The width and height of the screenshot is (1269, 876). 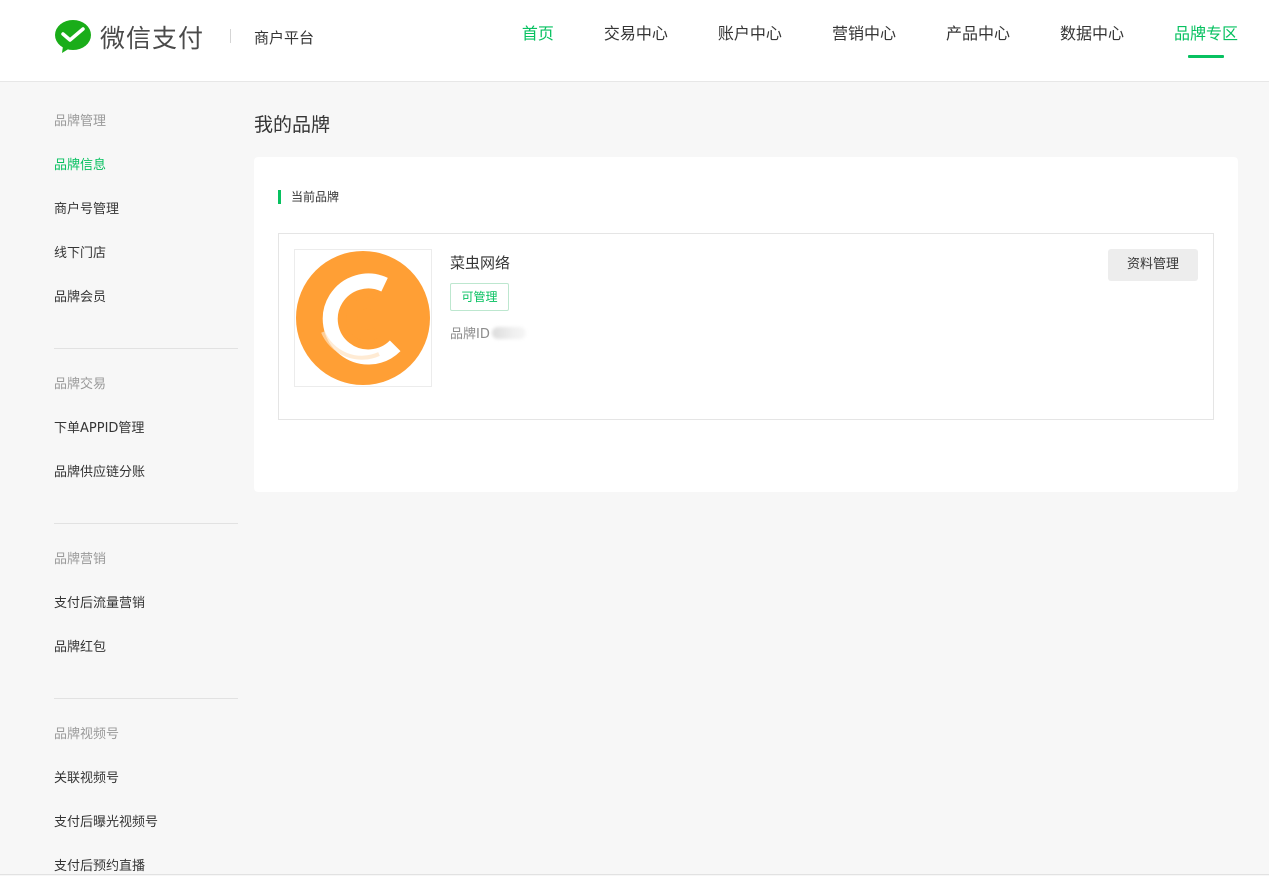 I want to click on sidebar-group-title: 品牌营销, so click(x=80, y=559).